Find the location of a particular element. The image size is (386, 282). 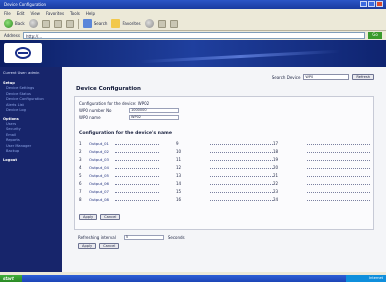

refresh-interval-unit: Seconds is located at coordinates (176, 237).